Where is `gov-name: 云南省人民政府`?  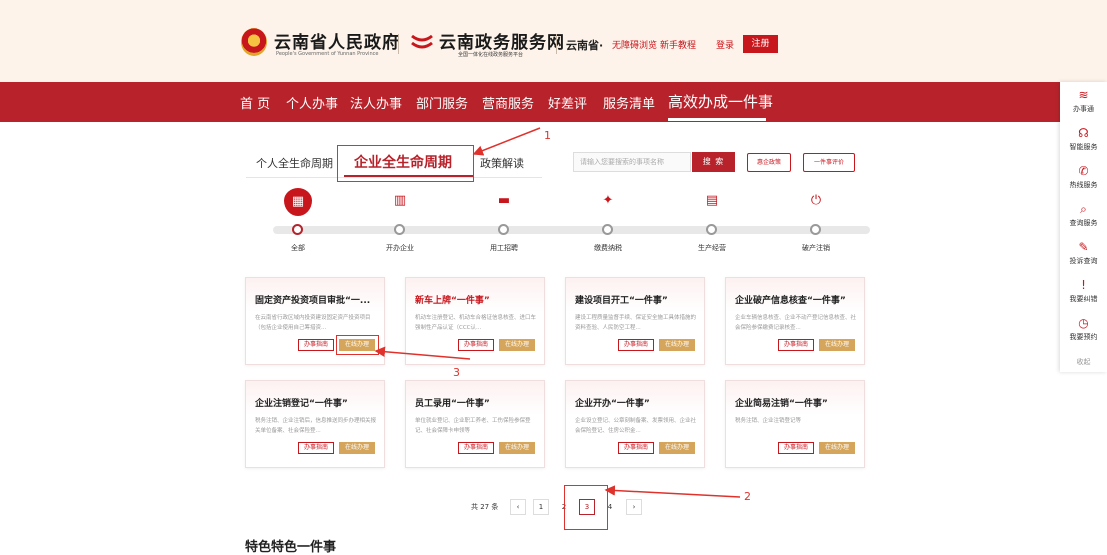 gov-name: 云南省人民政府 is located at coordinates (337, 40).